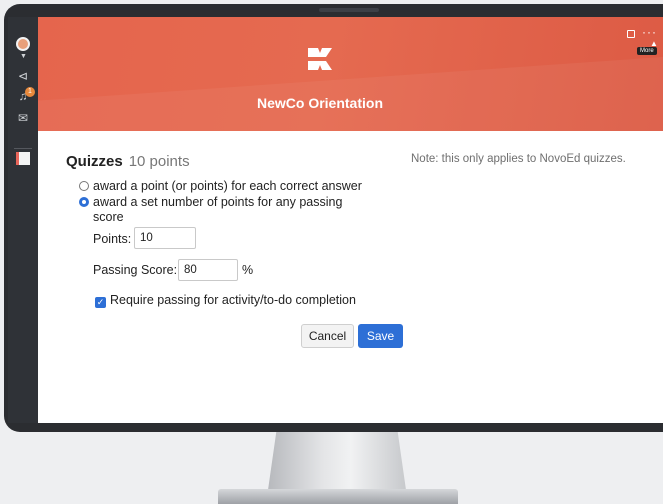 The image size is (663, 504). I want to click on points-input: 10, so click(165, 238).